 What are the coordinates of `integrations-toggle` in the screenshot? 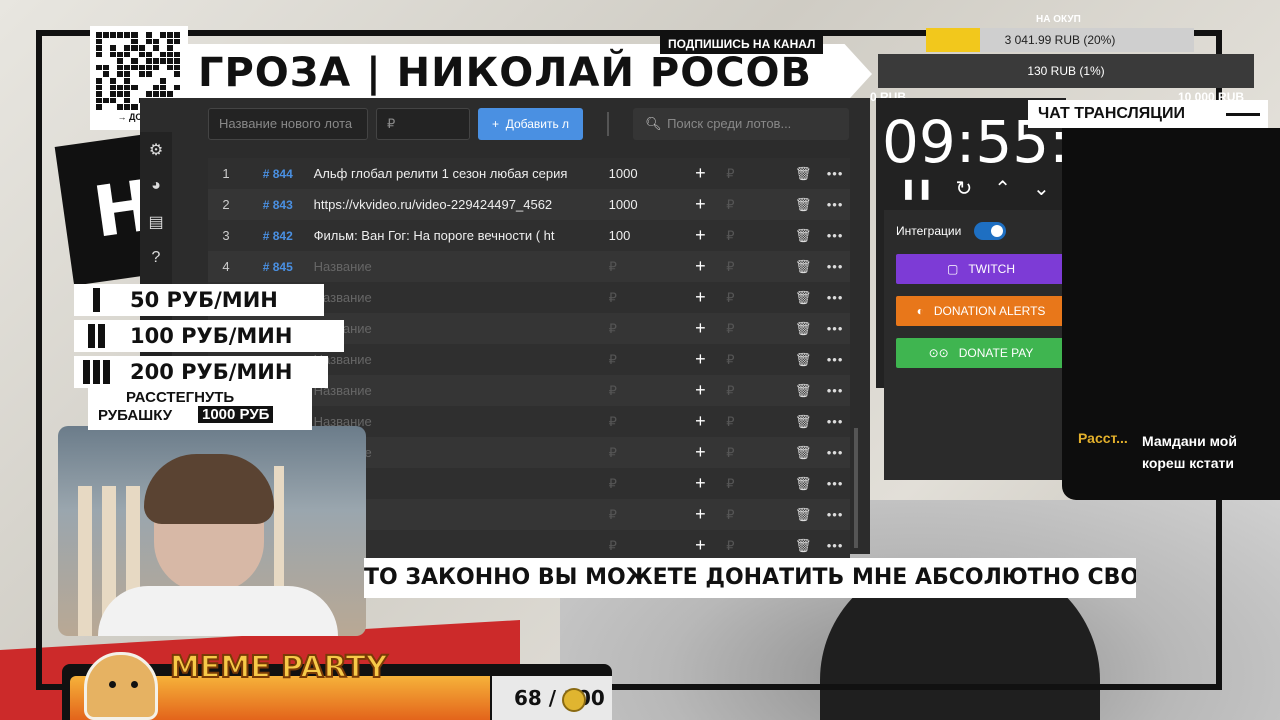 It's located at (990, 231).